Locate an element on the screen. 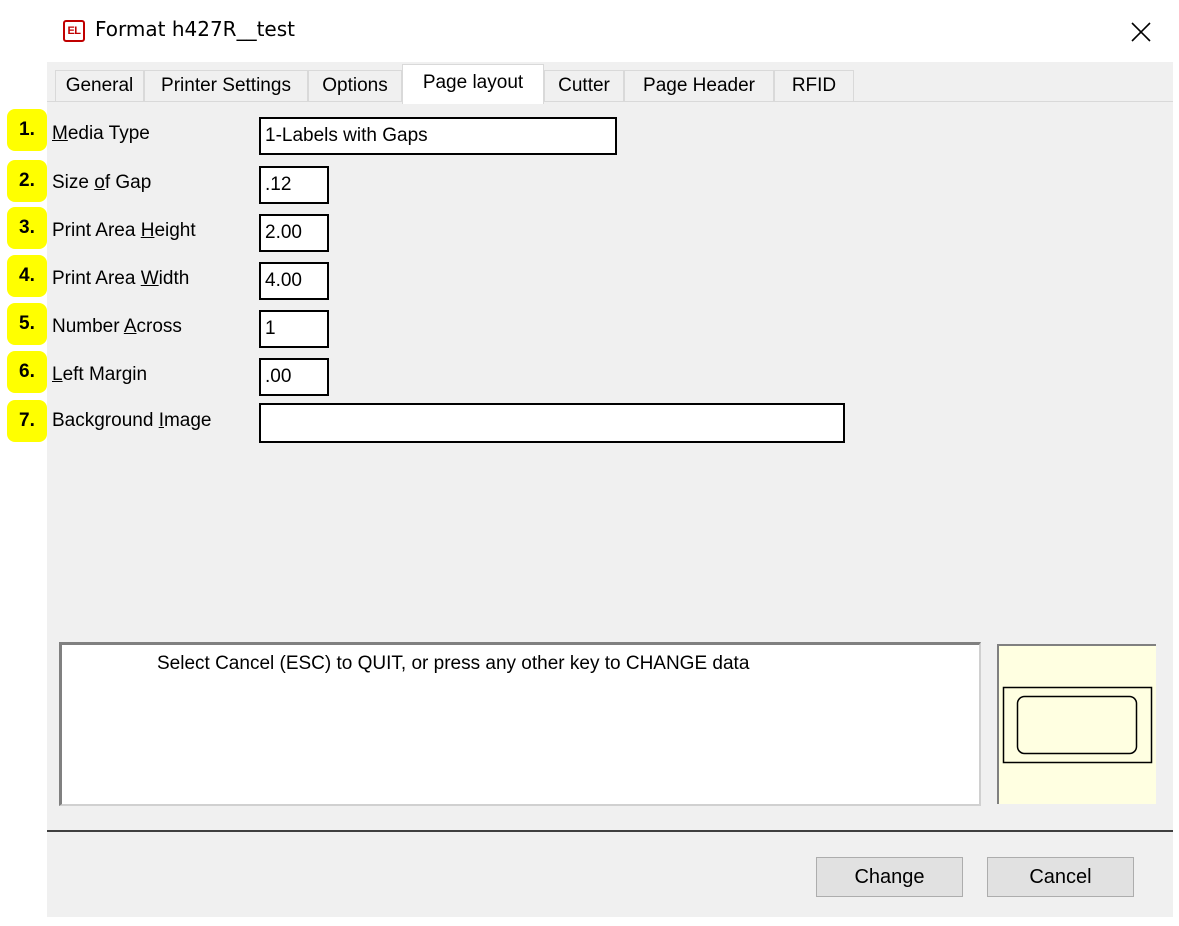  step-badge-2: 2. is located at coordinates (27, 181).